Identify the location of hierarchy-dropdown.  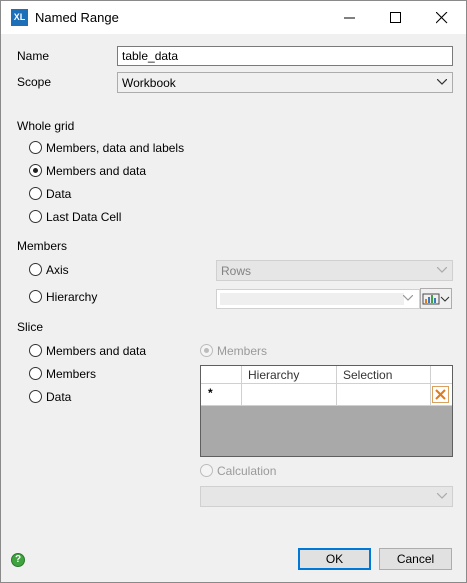
(318, 299).